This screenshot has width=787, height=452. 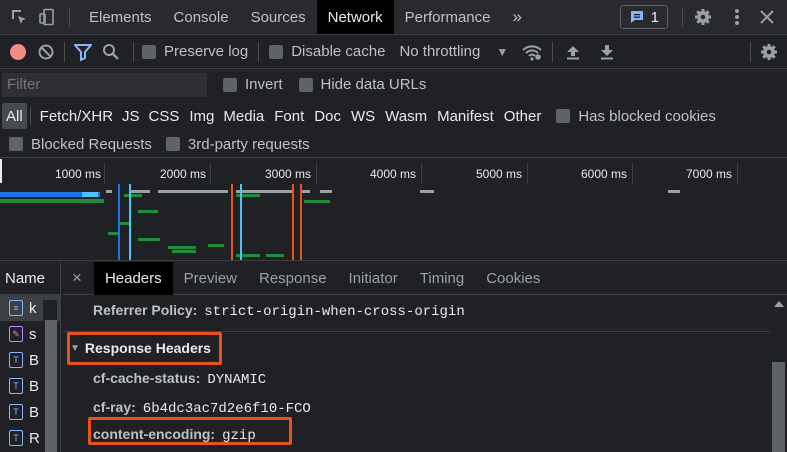 What do you see at coordinates (30, 357) in the screenshot?
I see `requests-name-column: Name ≡ k ✎ s T B T B T B T R` at bounding box center [30, 357].